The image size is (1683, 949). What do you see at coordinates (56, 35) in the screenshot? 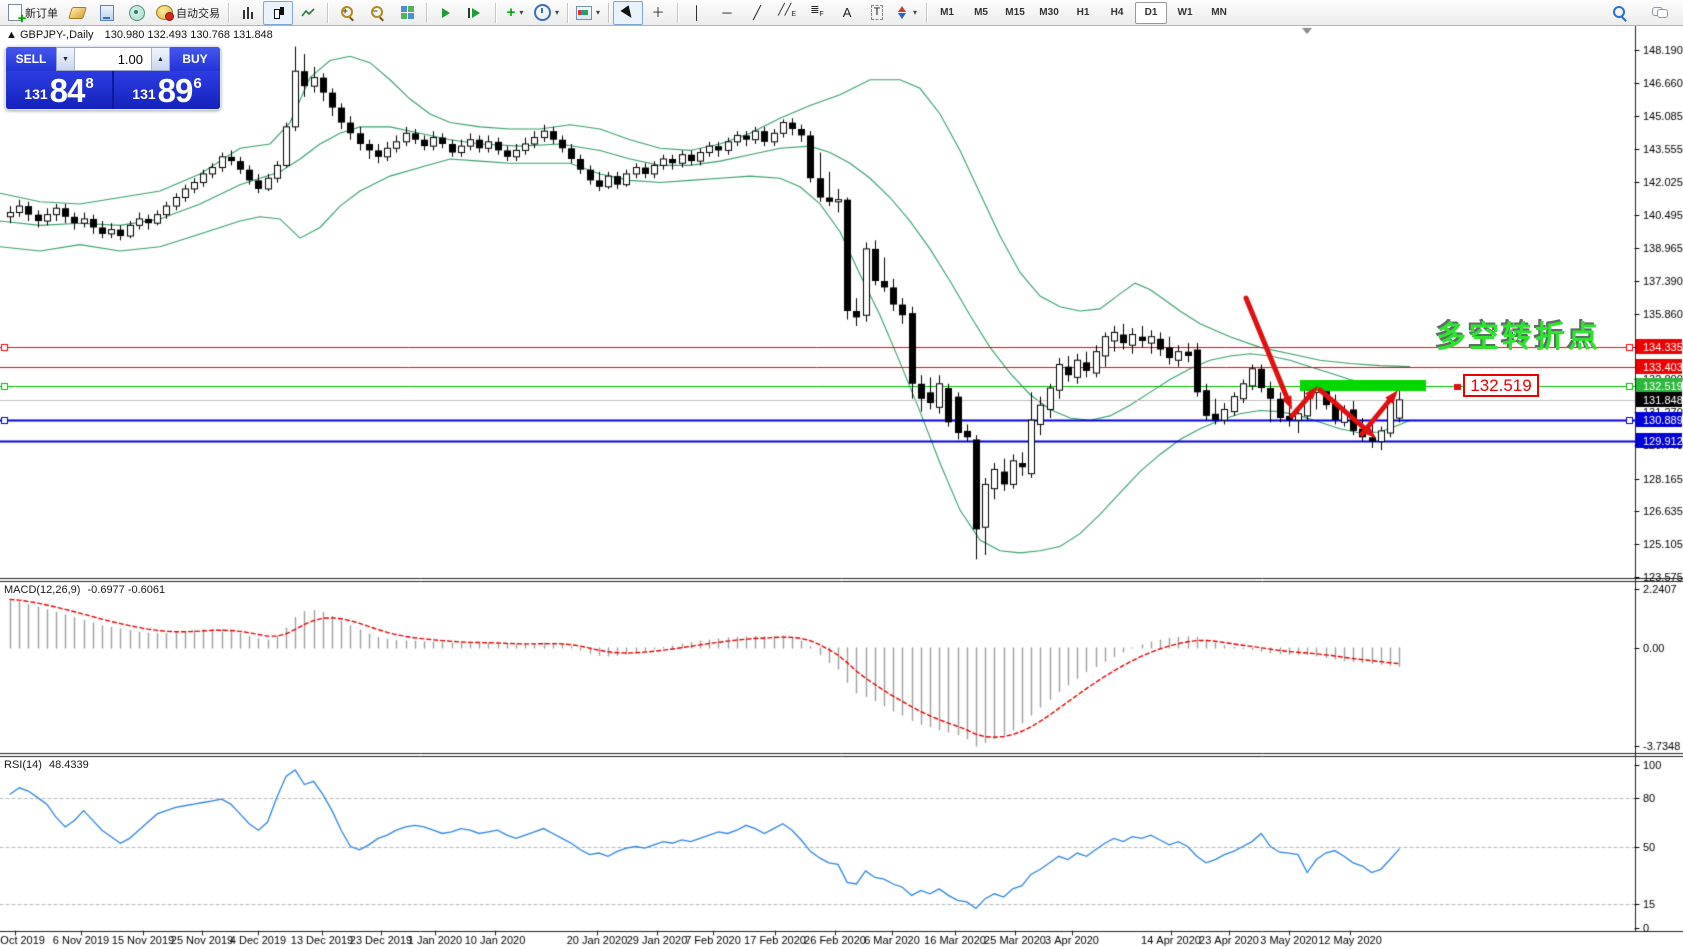
I see `symbol-period-label: GBPJPY-,Daily` at bounding box center [56, 35].